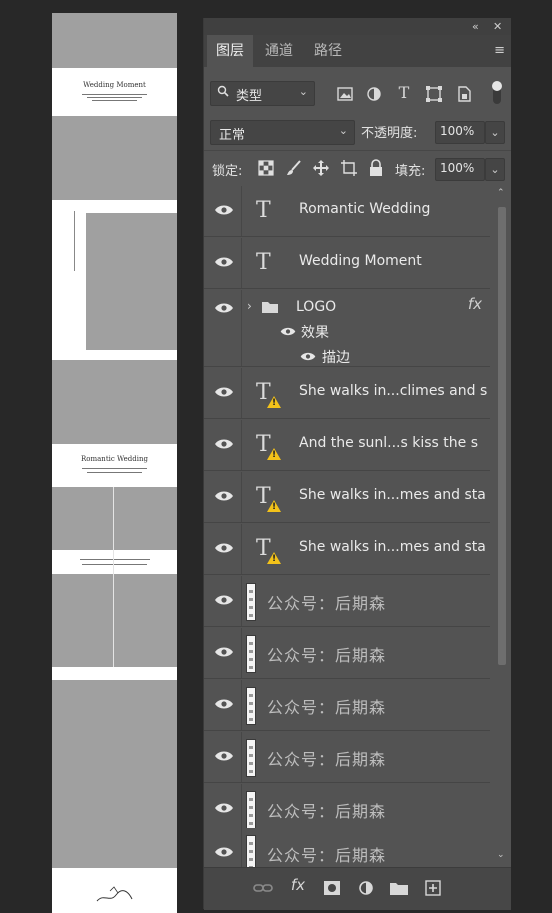 The height and width of the screenshot is (913, 552). I want to click on opacity-input: 100%, so click(460, 132).